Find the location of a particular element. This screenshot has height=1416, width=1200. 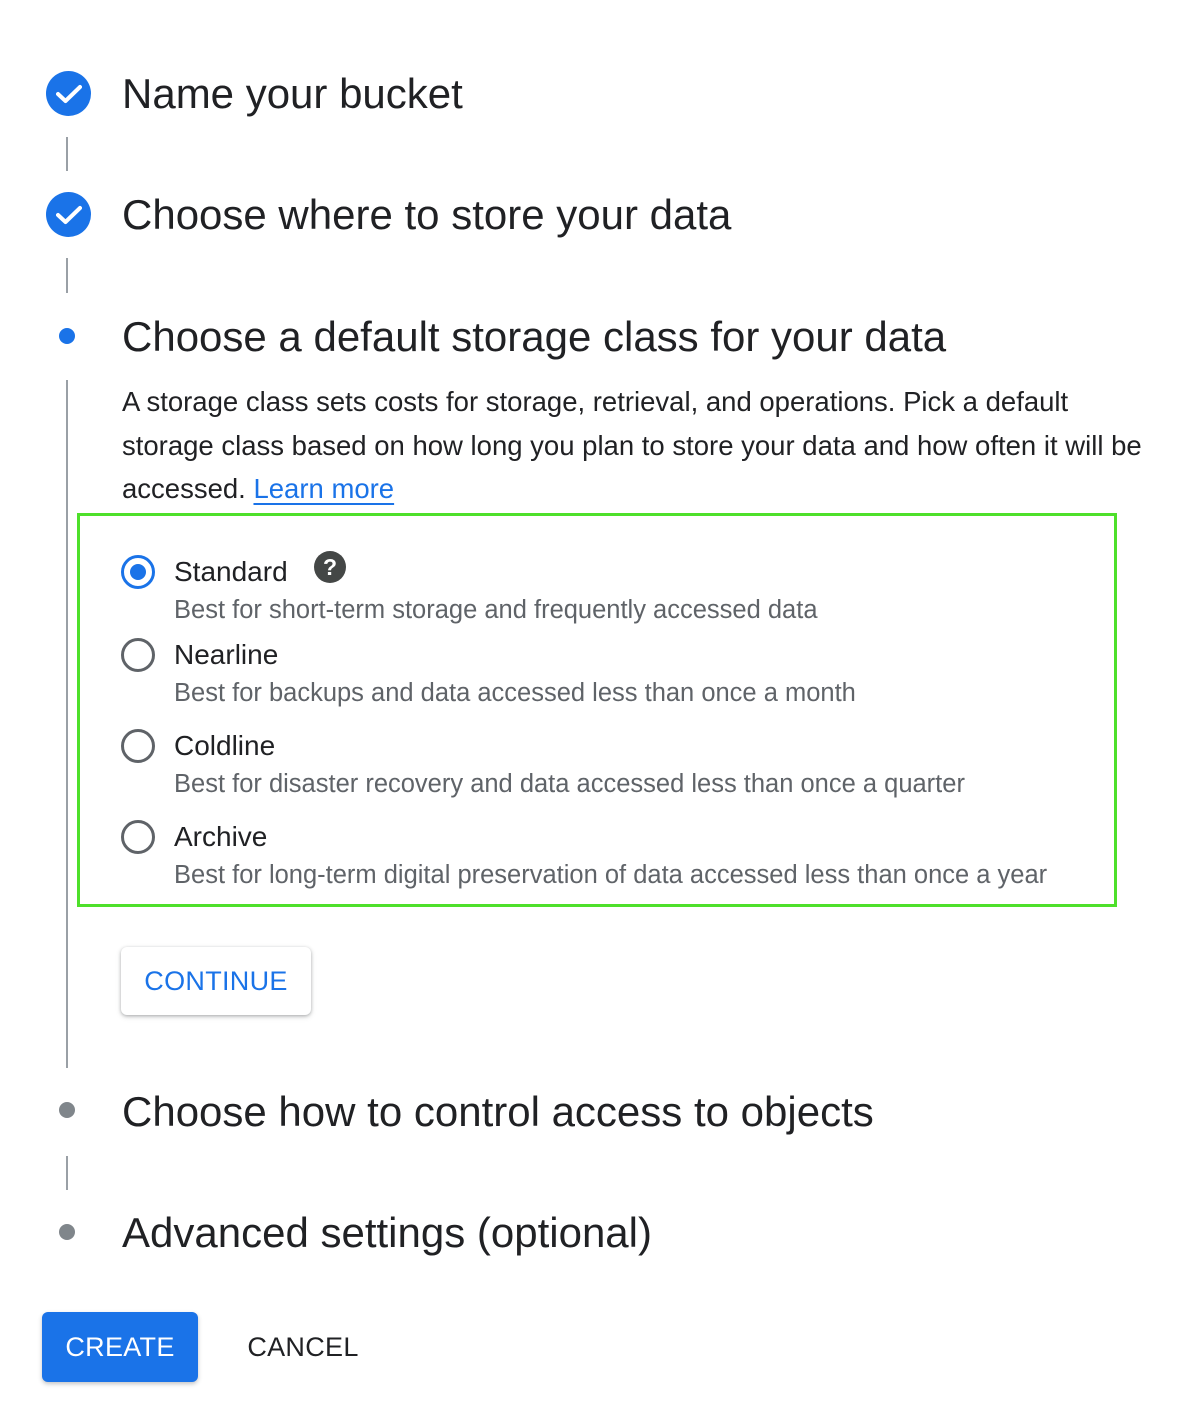

step-title-access-control: Choose how to control access to objects is located at coordinates (498, 1112).